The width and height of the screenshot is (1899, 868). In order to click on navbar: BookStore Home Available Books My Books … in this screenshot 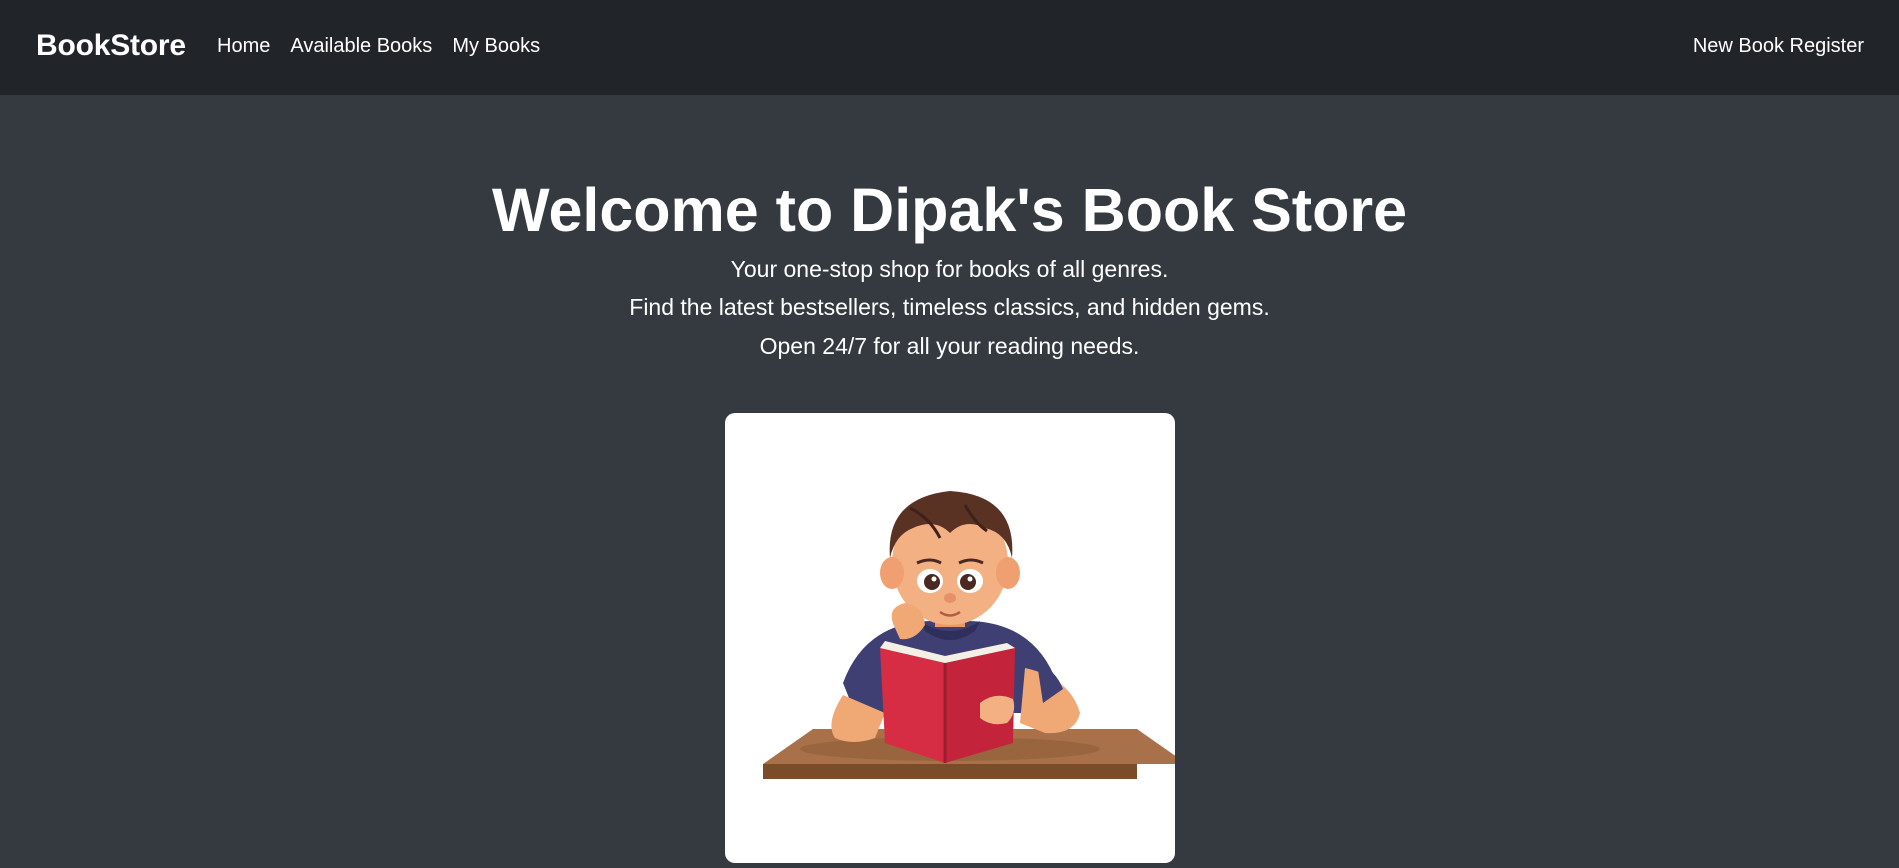, I will do `click(949, 47)`.